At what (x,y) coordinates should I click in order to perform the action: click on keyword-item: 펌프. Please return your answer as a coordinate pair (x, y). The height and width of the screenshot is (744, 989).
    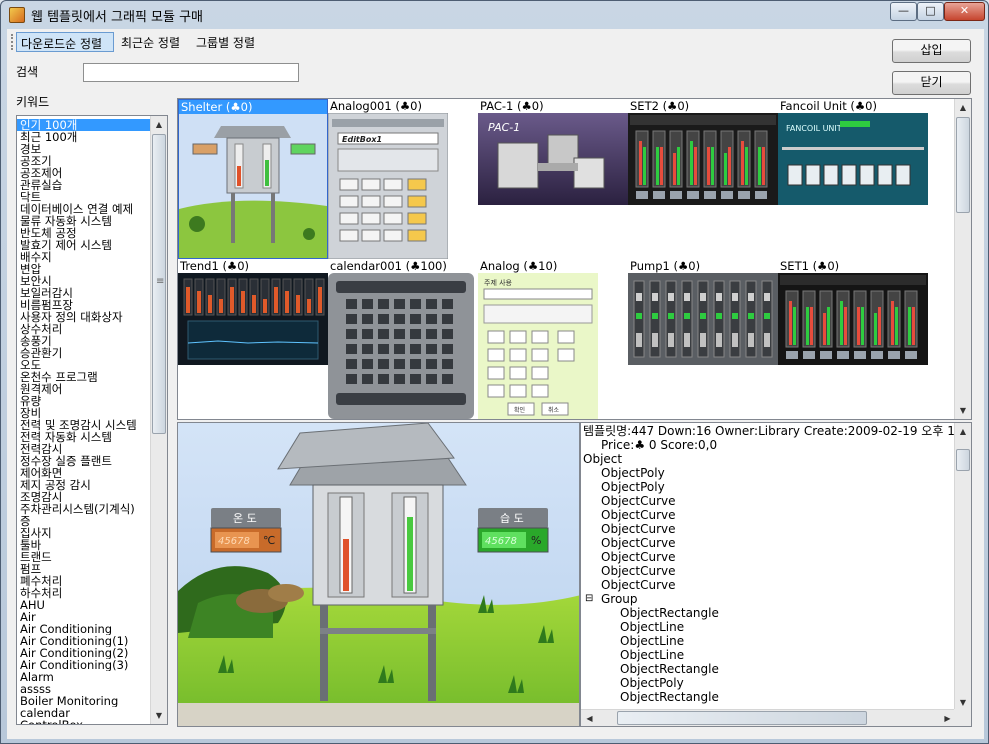
    Looking at the image, I should click on (84, 569).